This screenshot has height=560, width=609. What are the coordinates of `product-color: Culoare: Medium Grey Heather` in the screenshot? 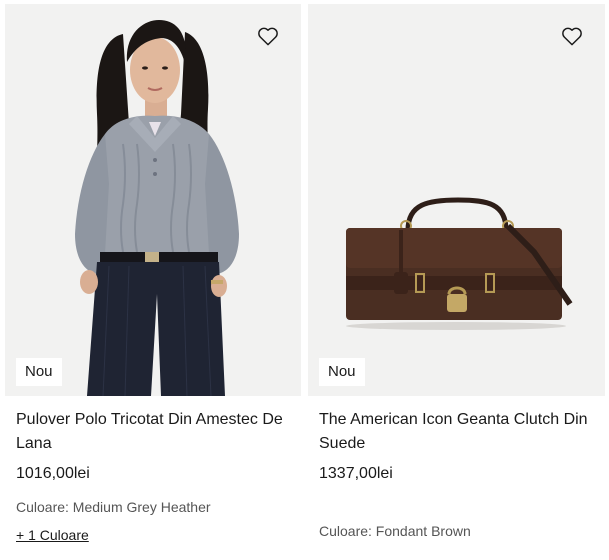 It's located at (113, 507).